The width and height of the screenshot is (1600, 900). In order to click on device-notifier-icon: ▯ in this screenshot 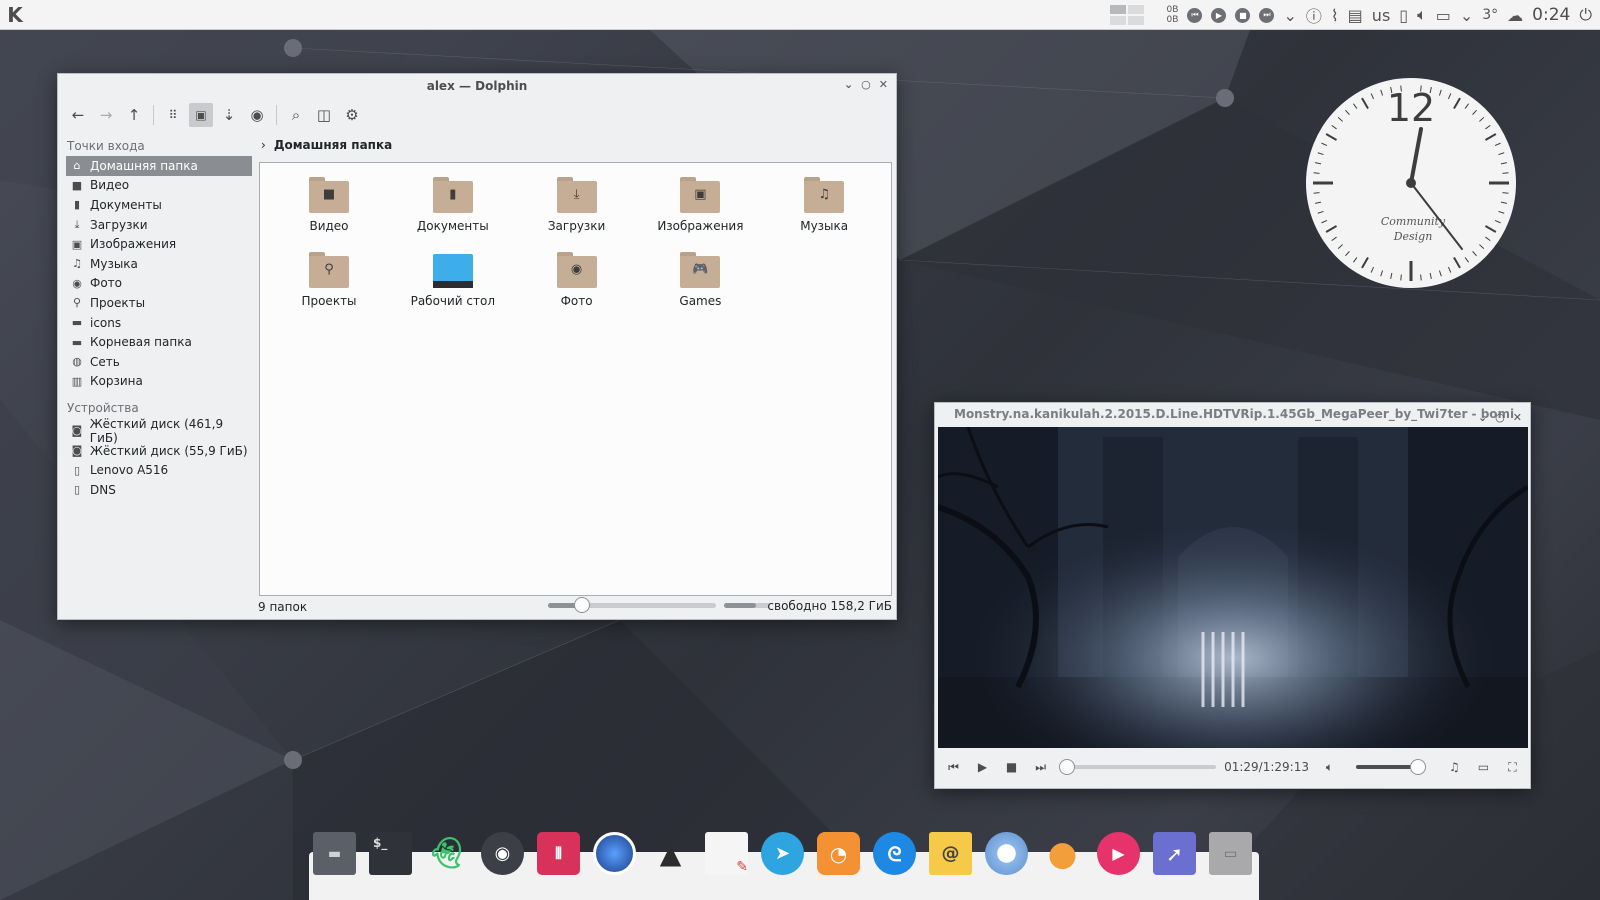, I will do `click(1403, 15)`.